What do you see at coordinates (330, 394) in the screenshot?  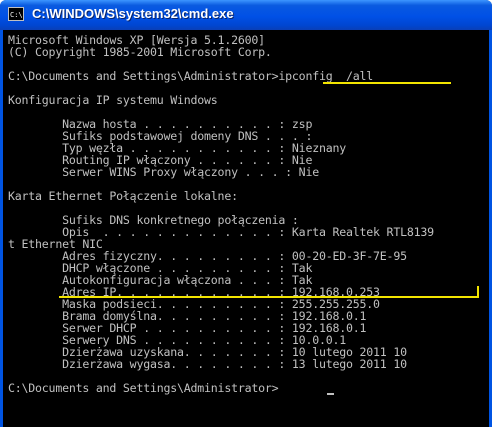 I see `text-cursor` at bounding box center [330, 394].